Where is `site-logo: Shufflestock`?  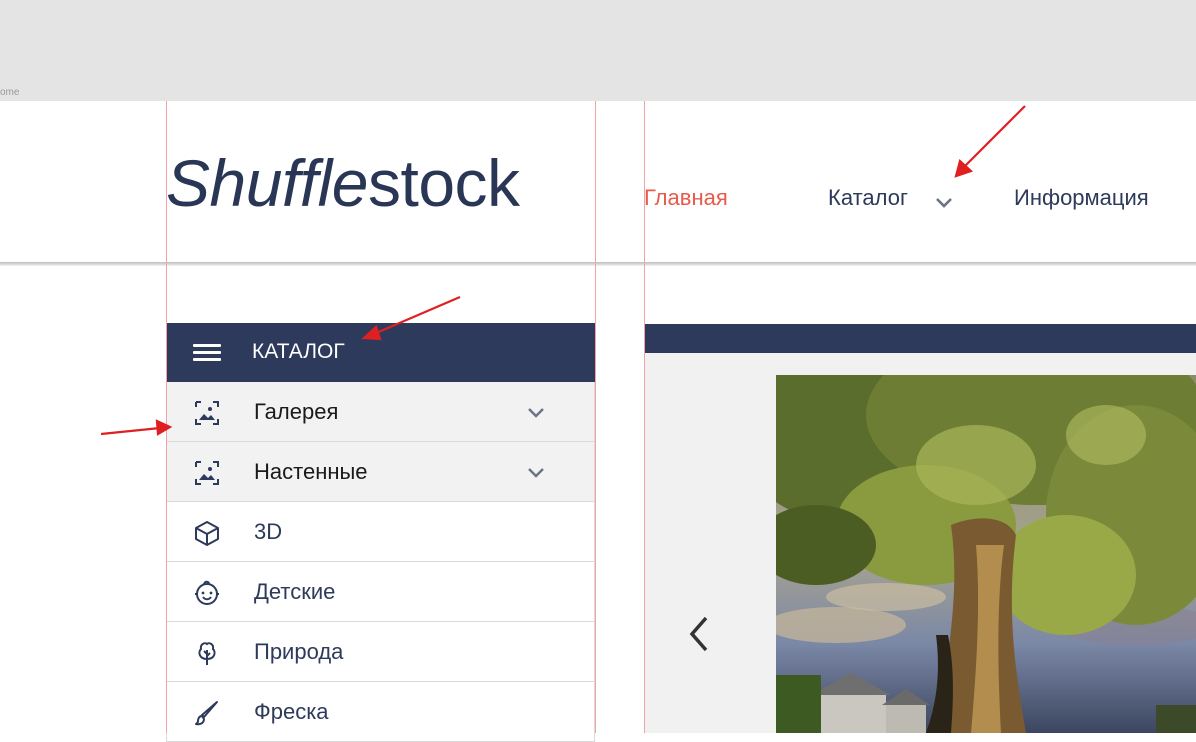 site-logo: Shufflestock is located at coordinates (343, 183).